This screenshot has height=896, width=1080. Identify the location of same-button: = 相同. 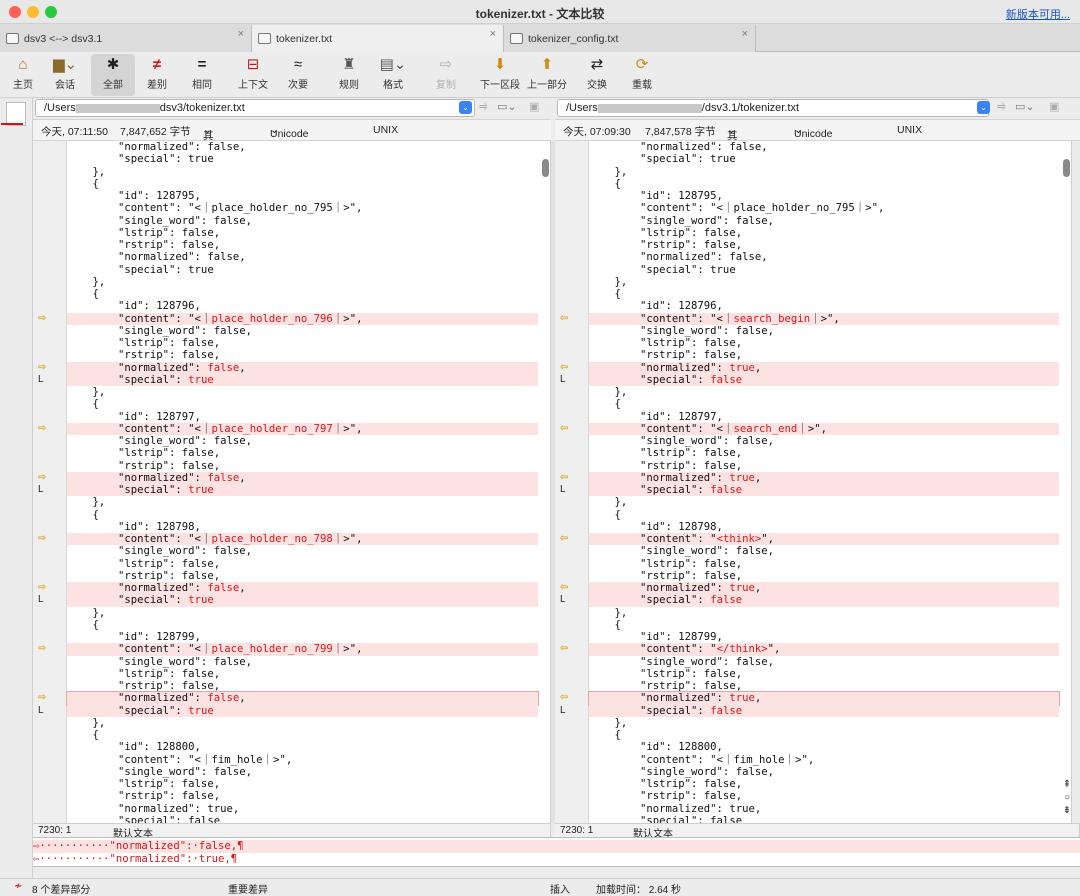
(202, 75).